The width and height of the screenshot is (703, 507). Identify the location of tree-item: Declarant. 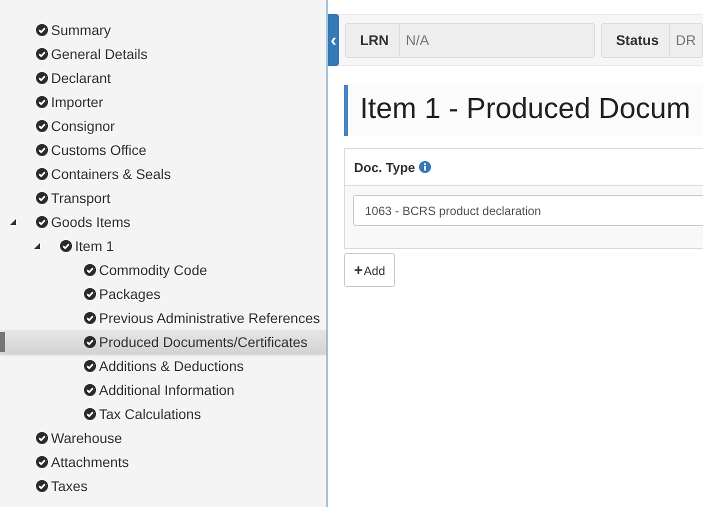
(163, 78).